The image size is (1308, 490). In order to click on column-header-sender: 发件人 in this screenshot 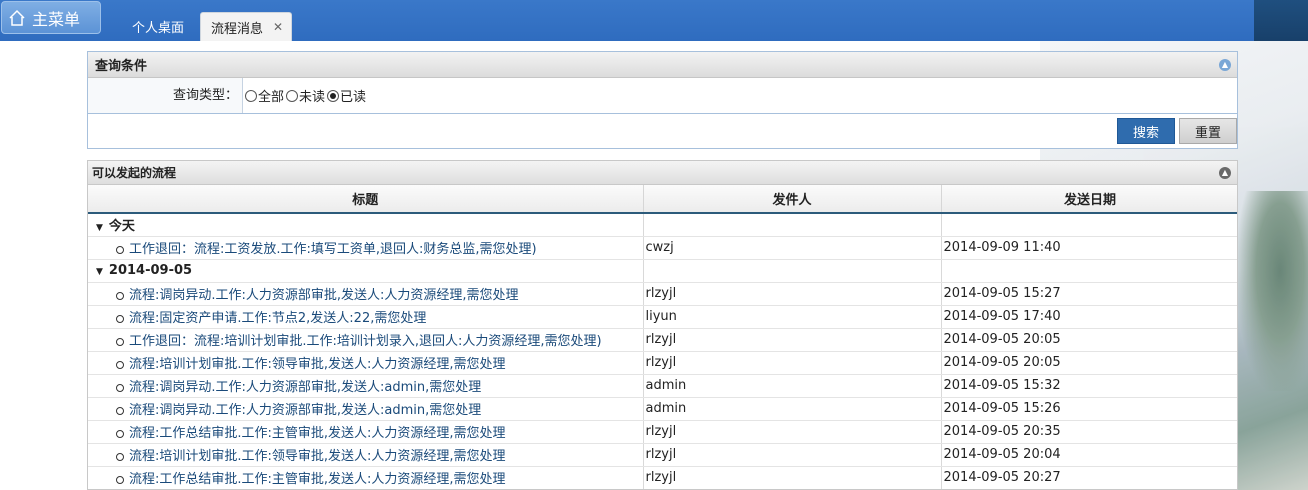, I will do `click(792, 199)`.